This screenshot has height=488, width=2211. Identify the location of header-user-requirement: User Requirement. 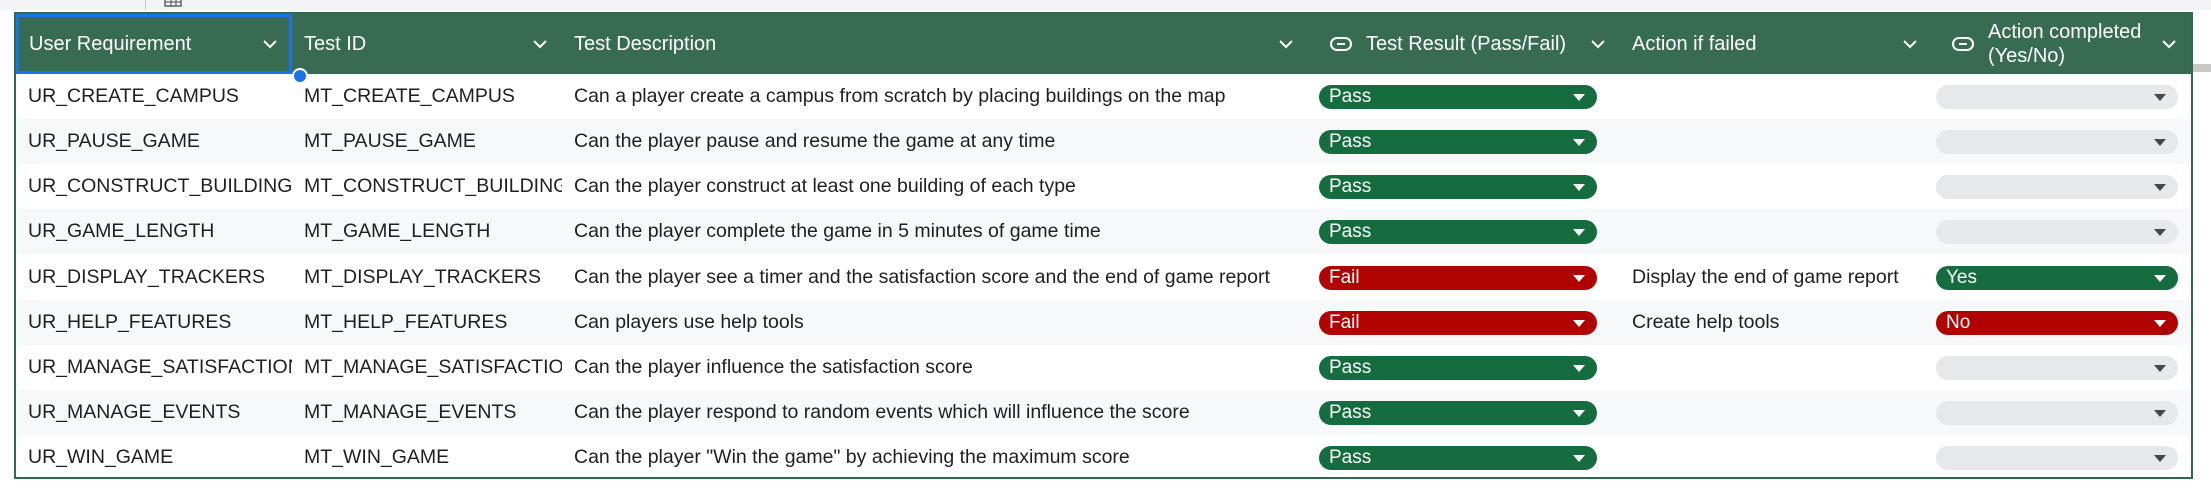
(154, 44).